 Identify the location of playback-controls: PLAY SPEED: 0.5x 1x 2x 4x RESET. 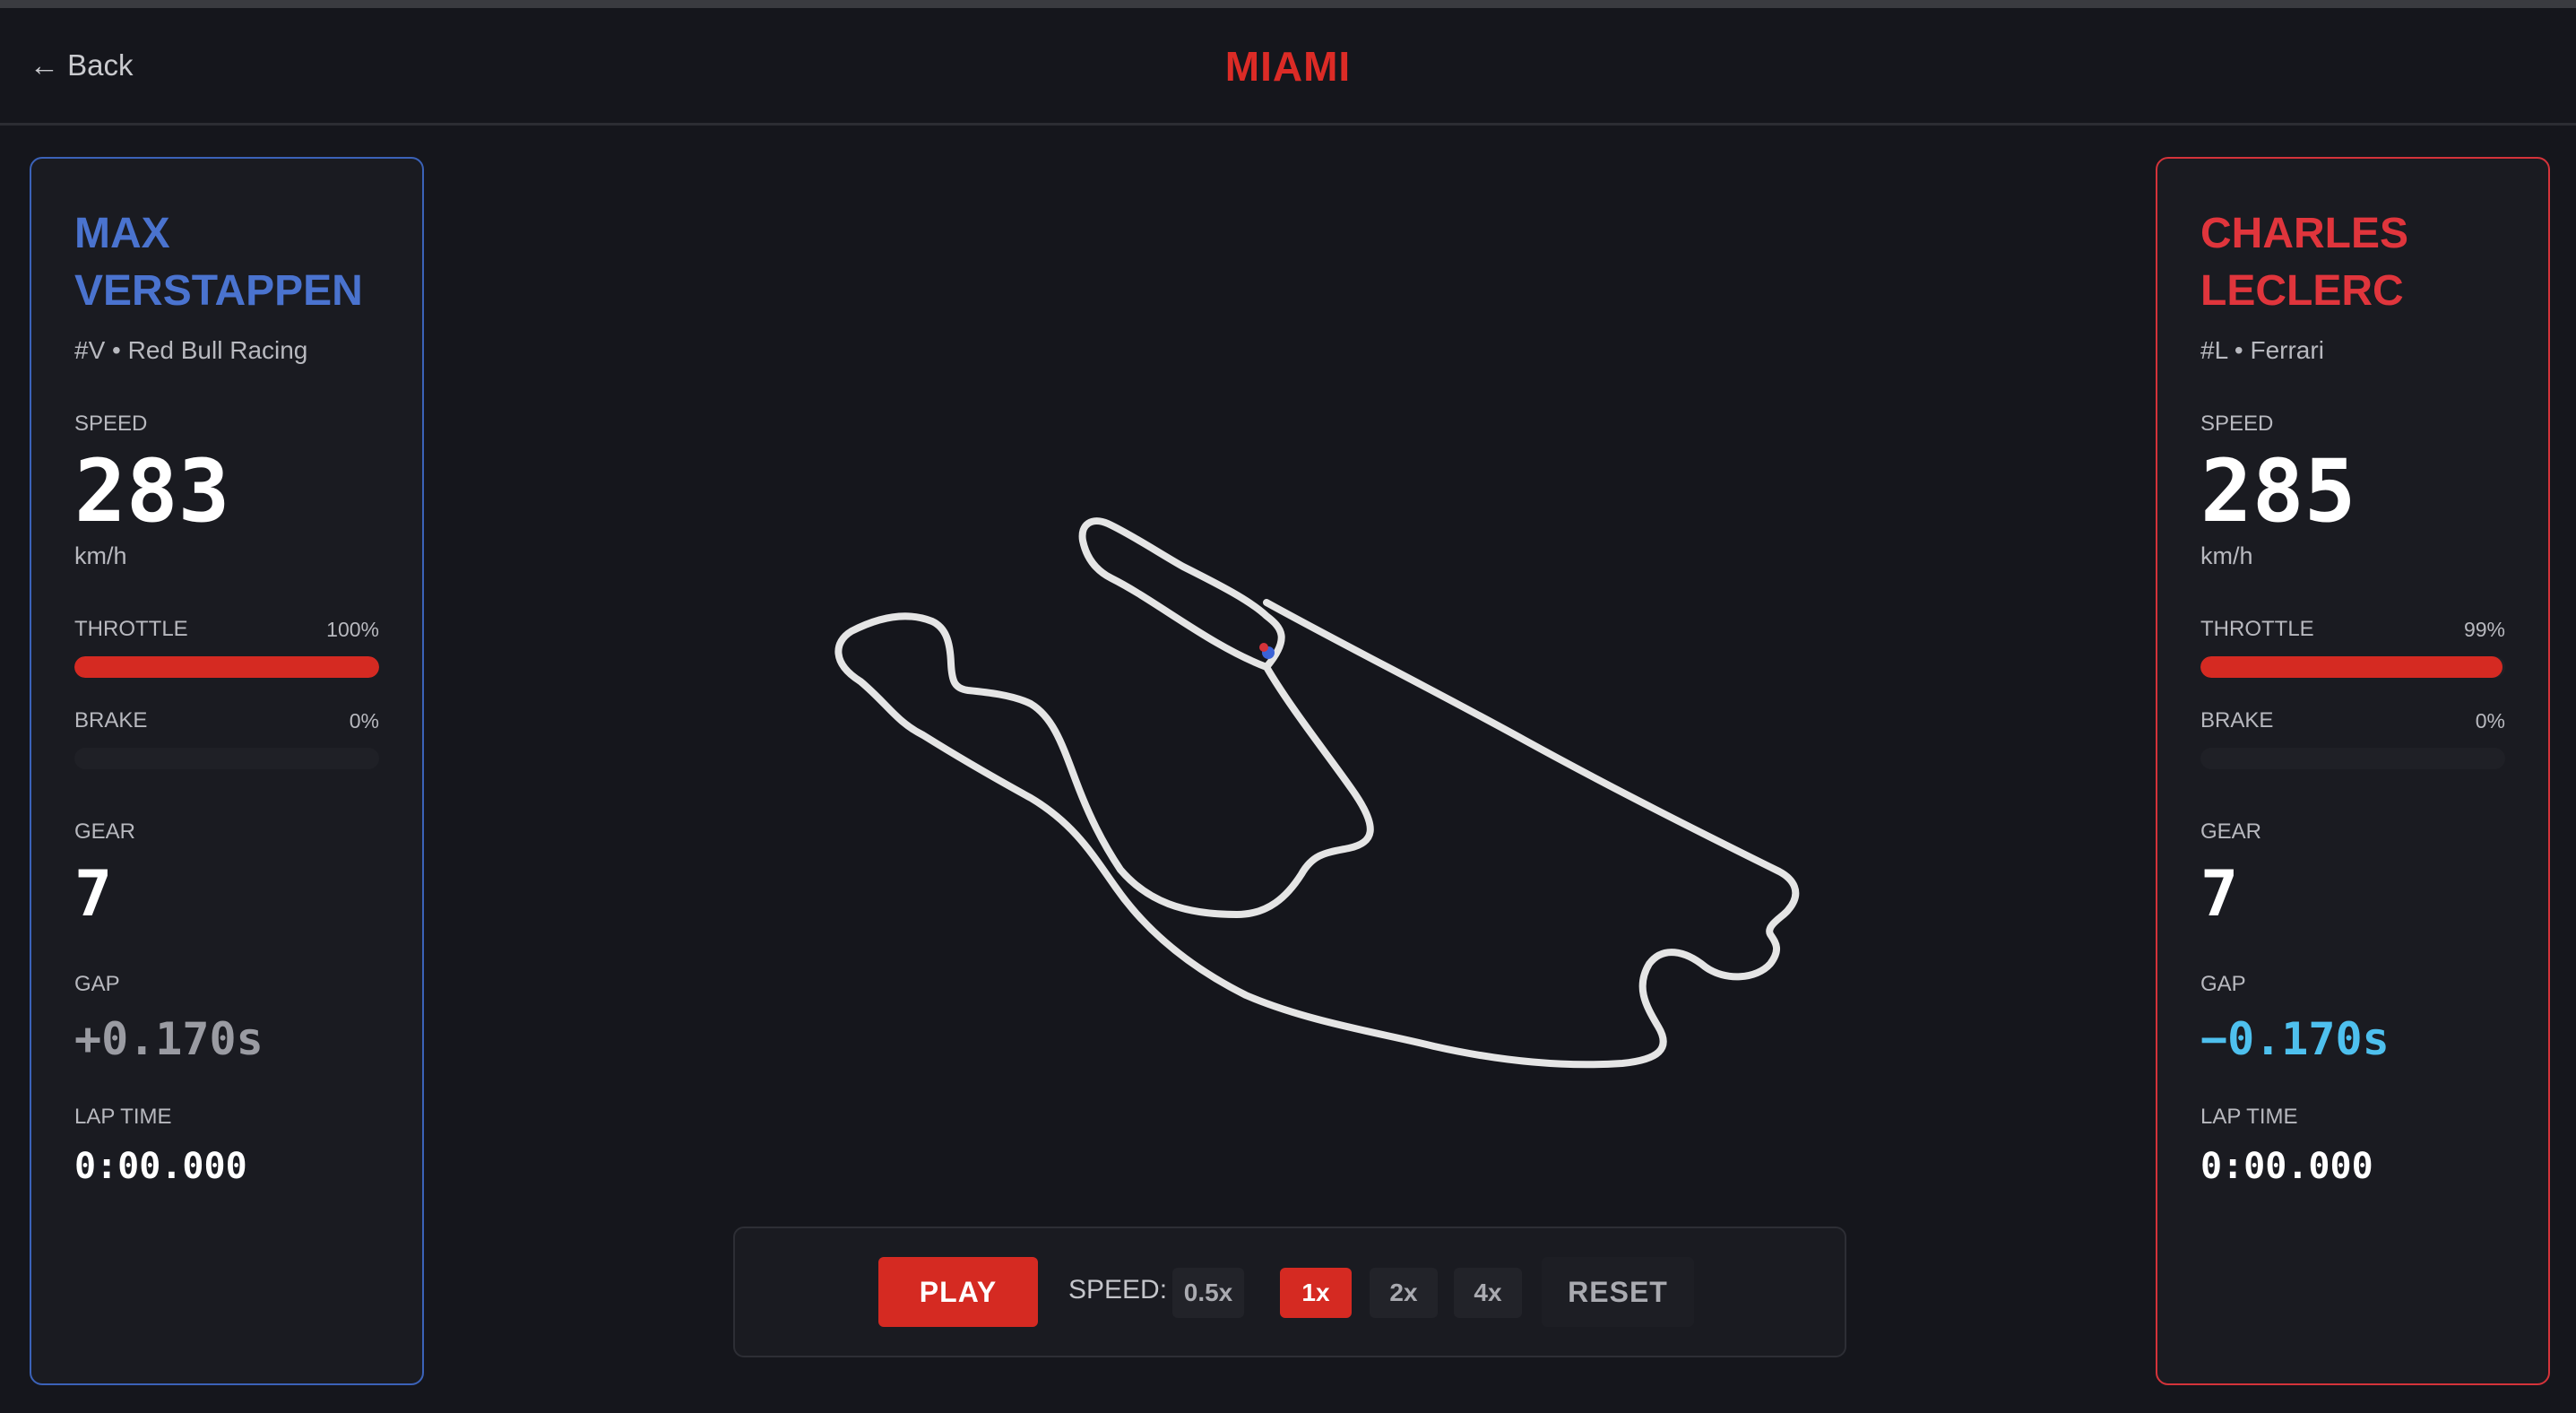
(1289, 1292).